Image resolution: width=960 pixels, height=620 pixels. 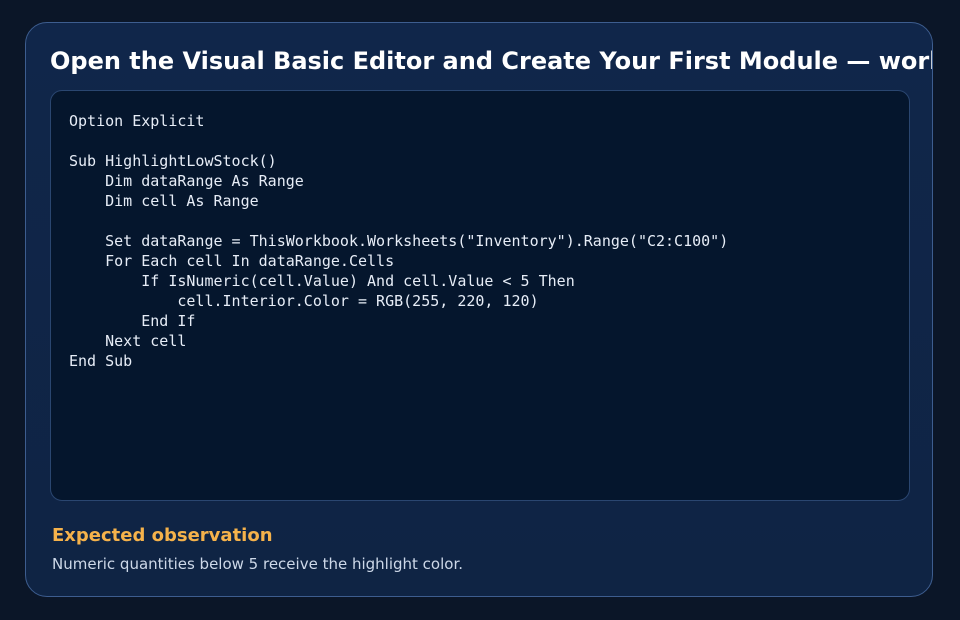 I want to click on observation-heading: Expected observation, so click(x=162, y=535).